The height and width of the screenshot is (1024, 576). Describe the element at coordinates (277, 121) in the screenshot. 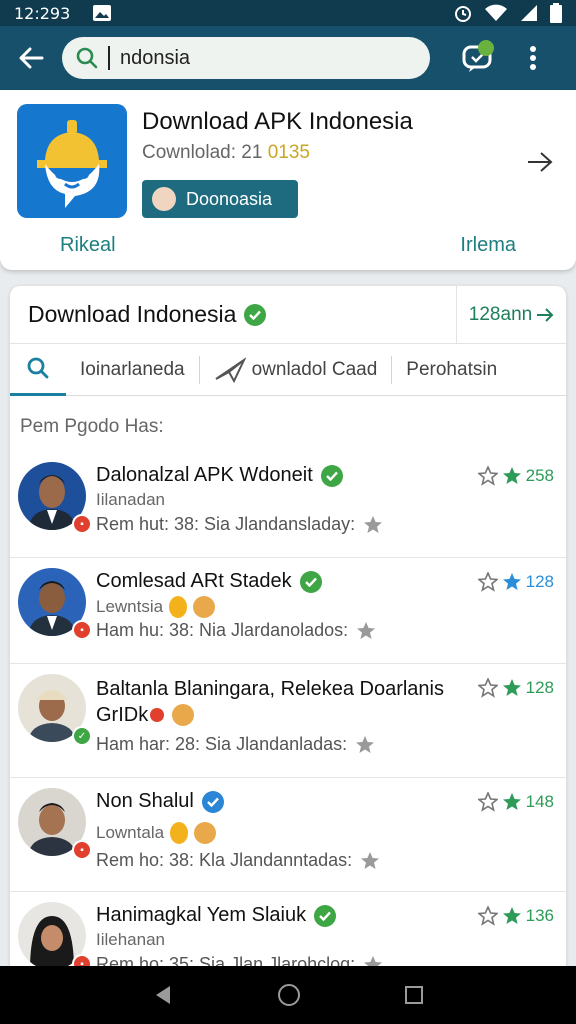

I see `app-title: Download APK Indonesia` at that location.